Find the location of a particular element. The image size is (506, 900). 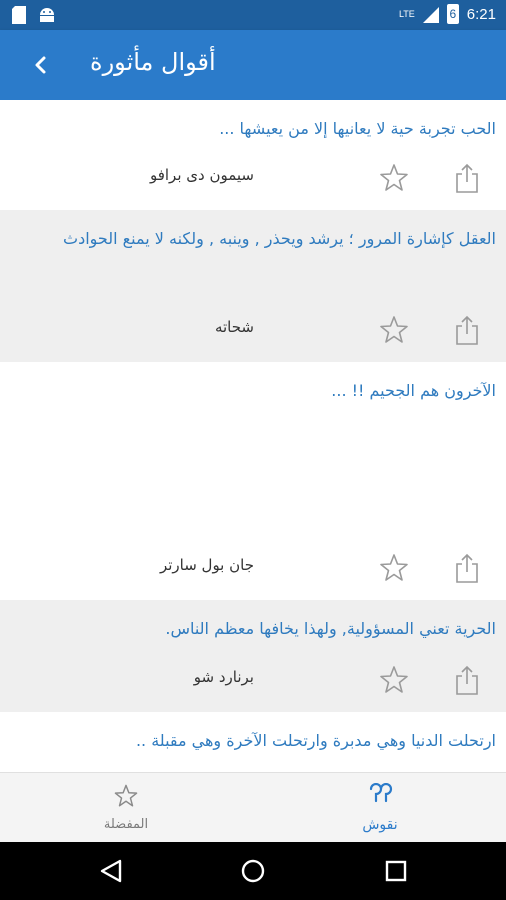

home-circle-icon is located at coordinates (253, 871).